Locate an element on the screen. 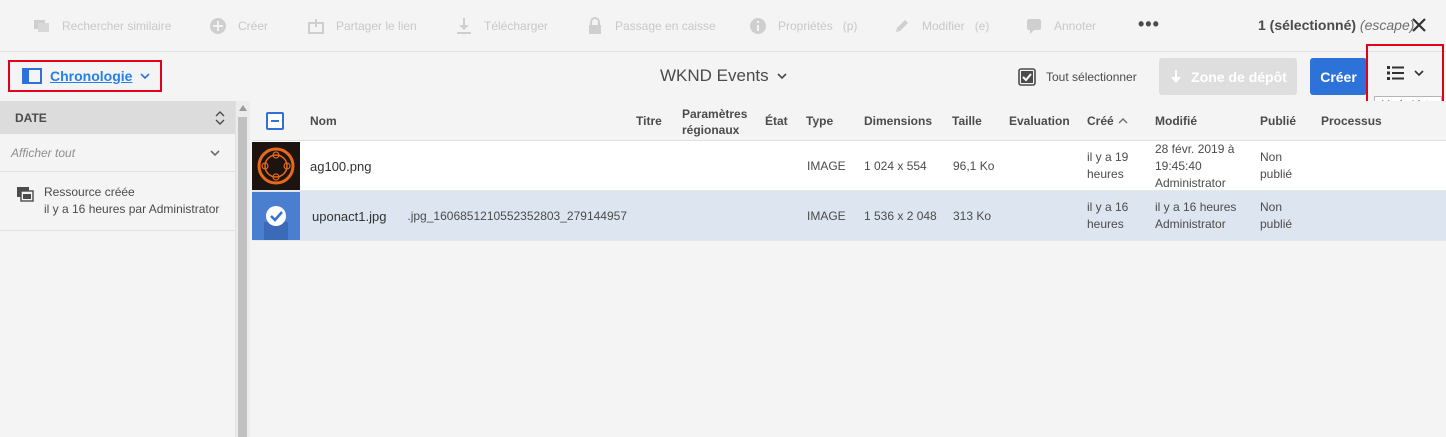  rail-scrollbar is located at coordinates (243, 269).